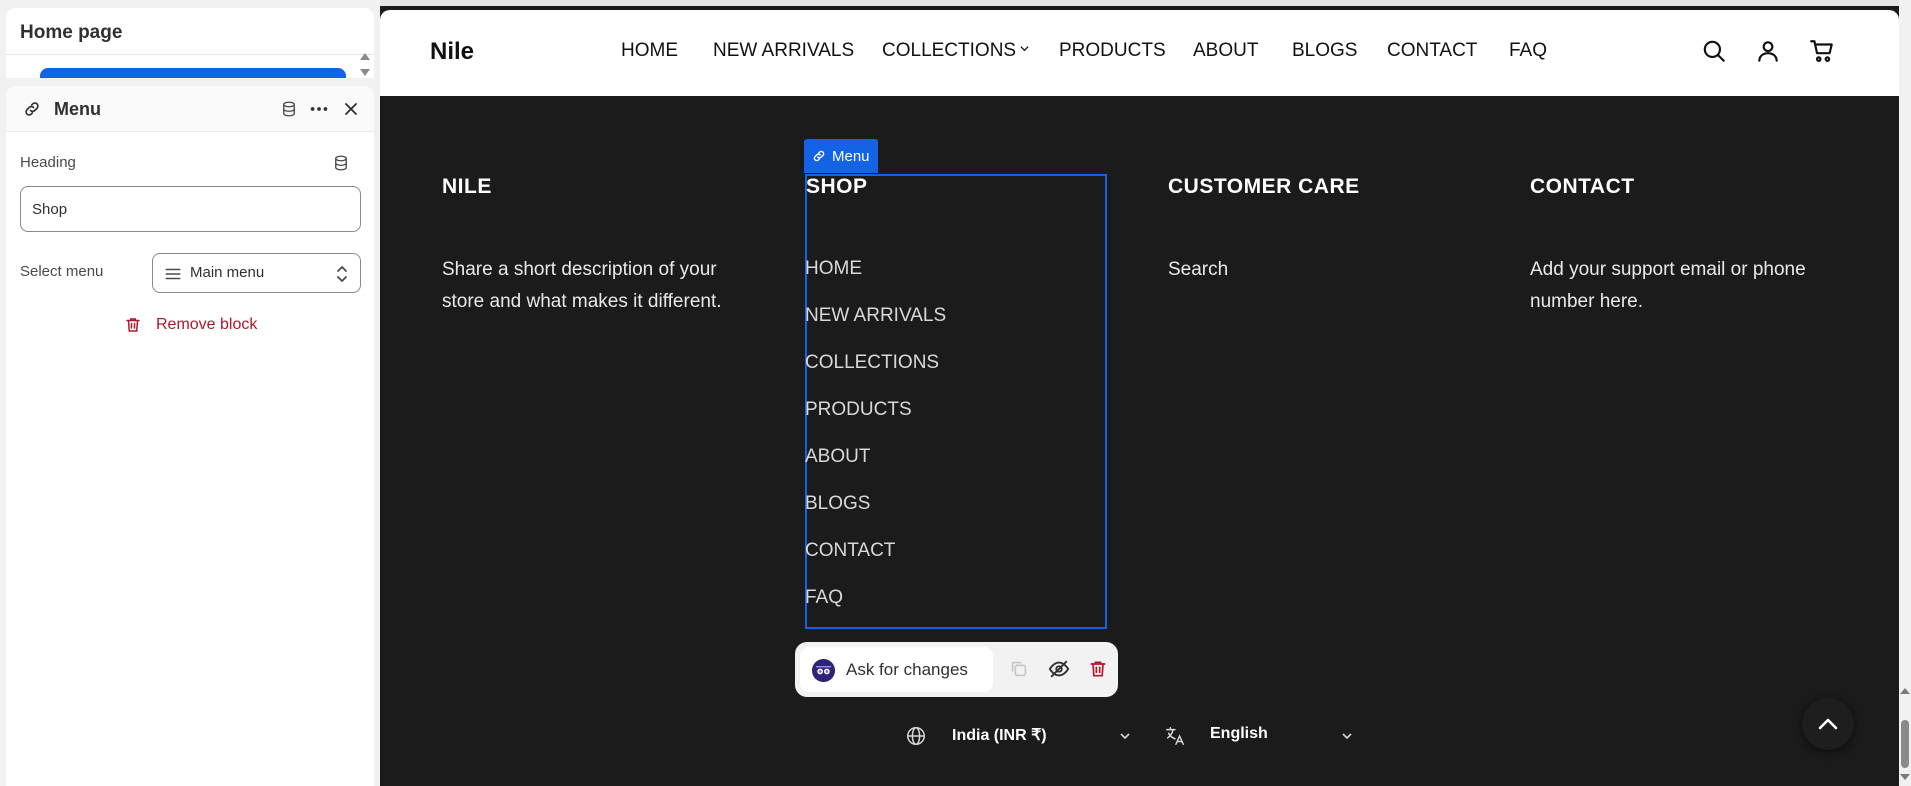  I want to click on nav-faq: FAQ, so click(1528, 51).